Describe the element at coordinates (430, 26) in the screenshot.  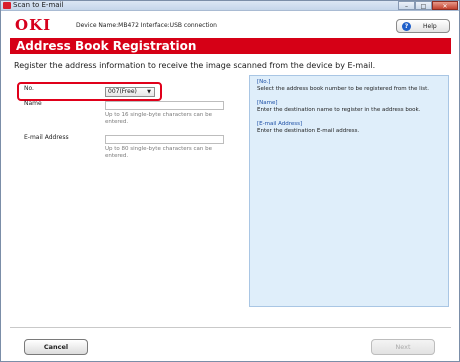
I see `help-label: Help` at that location.